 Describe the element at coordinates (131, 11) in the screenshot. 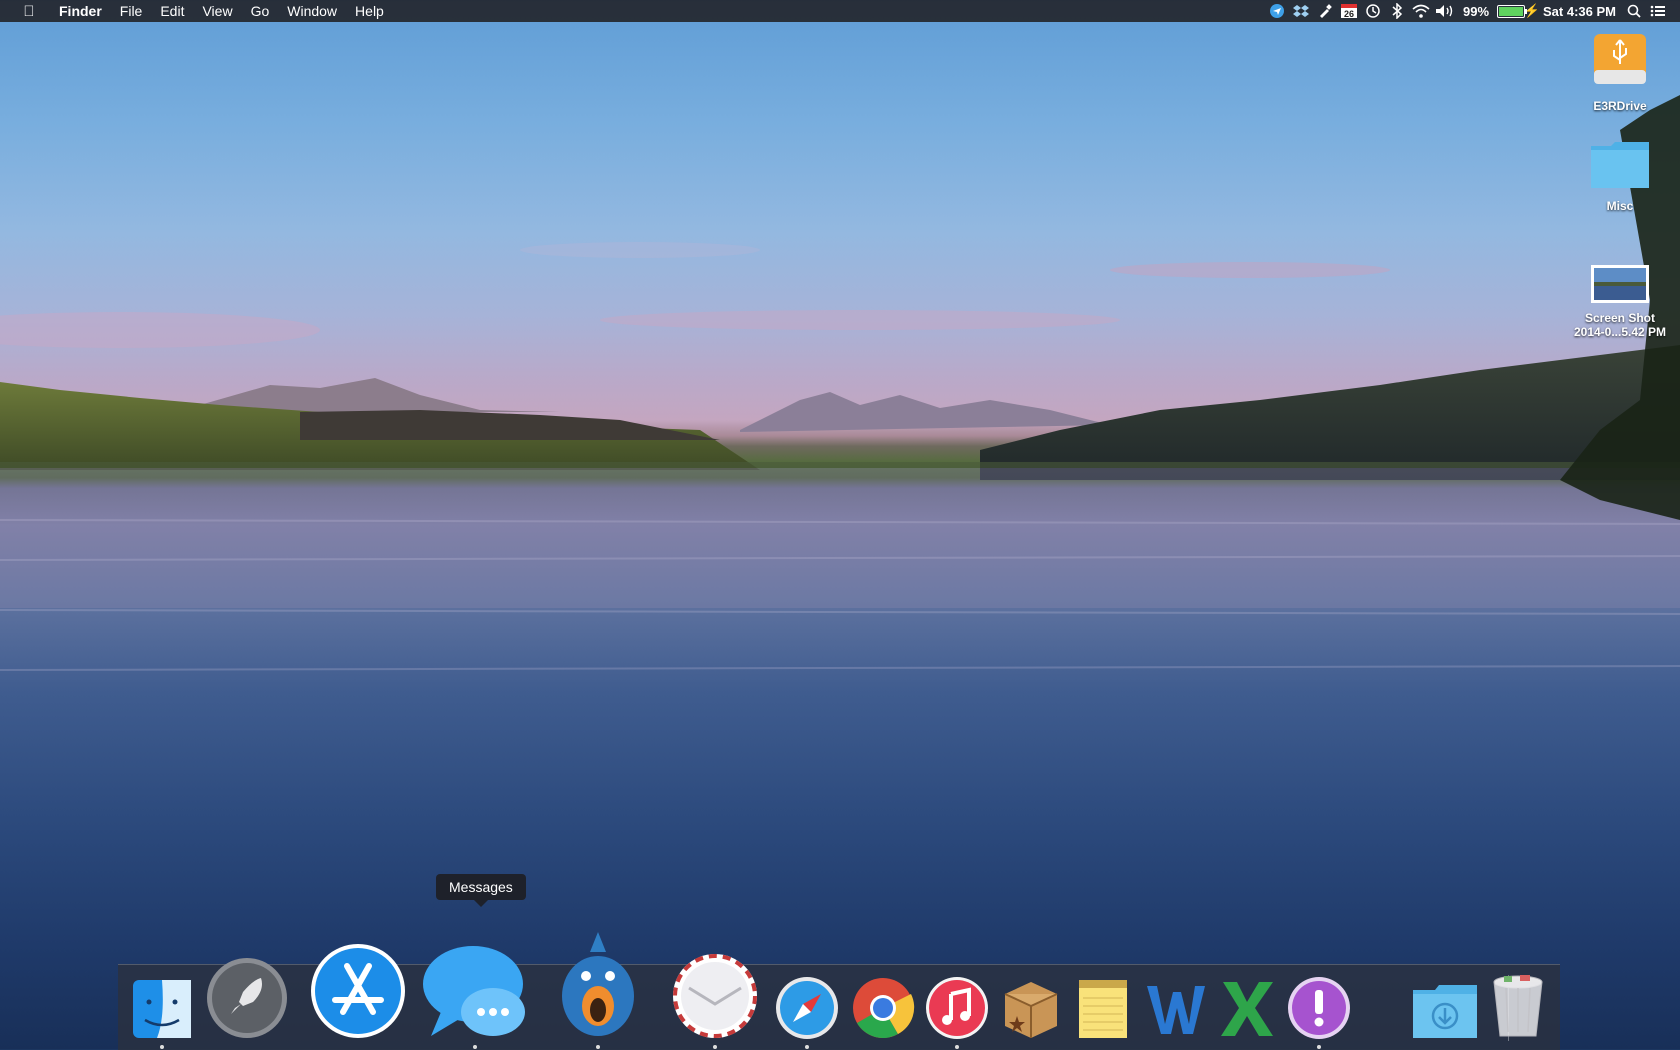

I see `menu-file: File` at that location.